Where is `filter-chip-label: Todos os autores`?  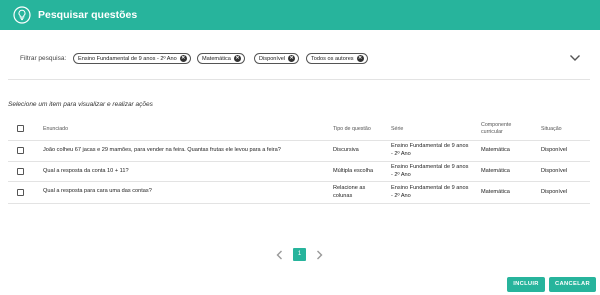 filter-chip-label: Todos os autores is located at coordinates (332, 58).